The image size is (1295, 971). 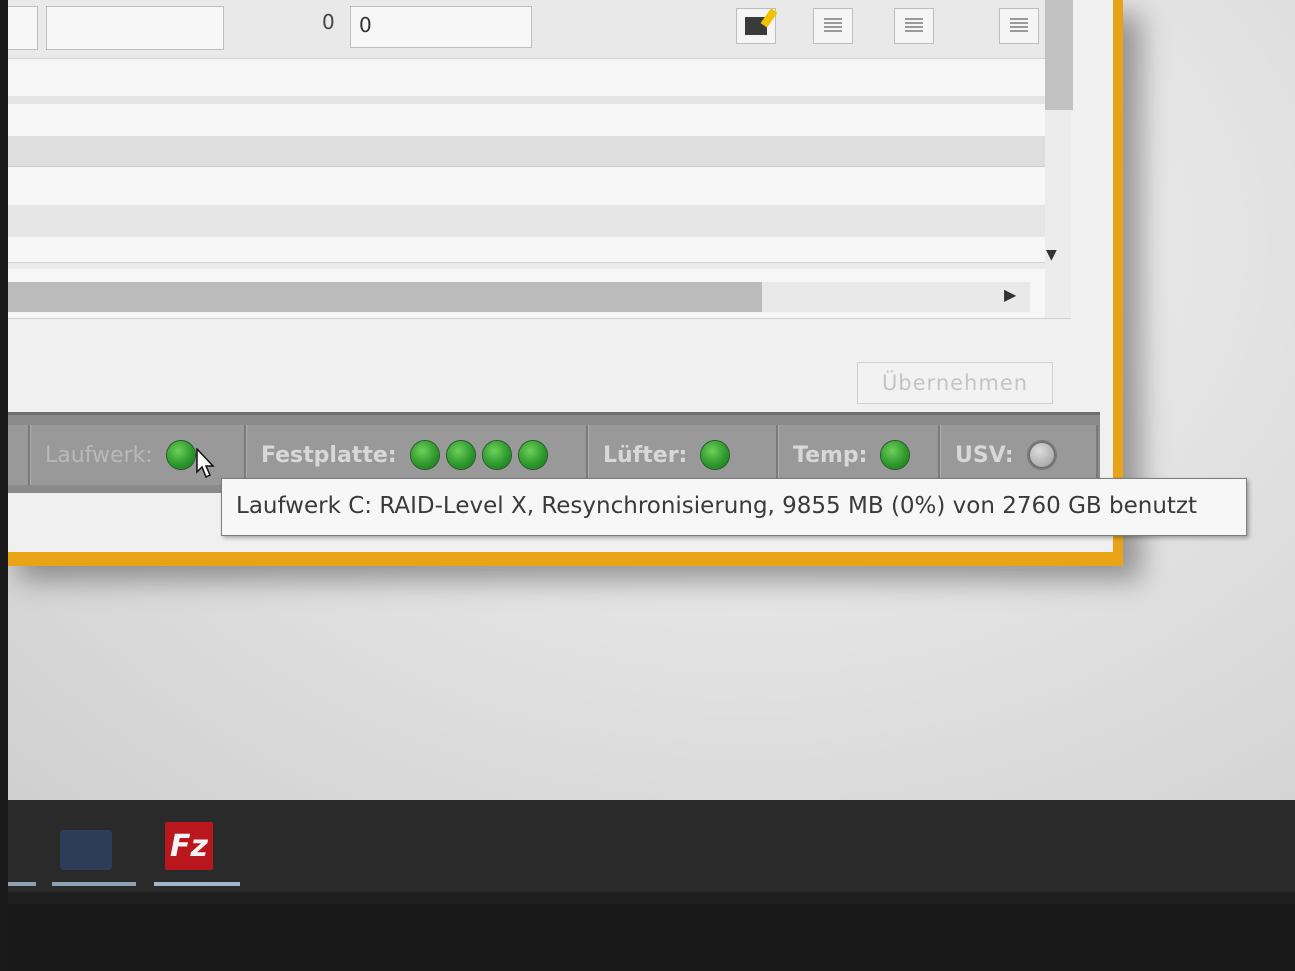 I want to click on temp-status-led-icon, so click(x=895, y=455).